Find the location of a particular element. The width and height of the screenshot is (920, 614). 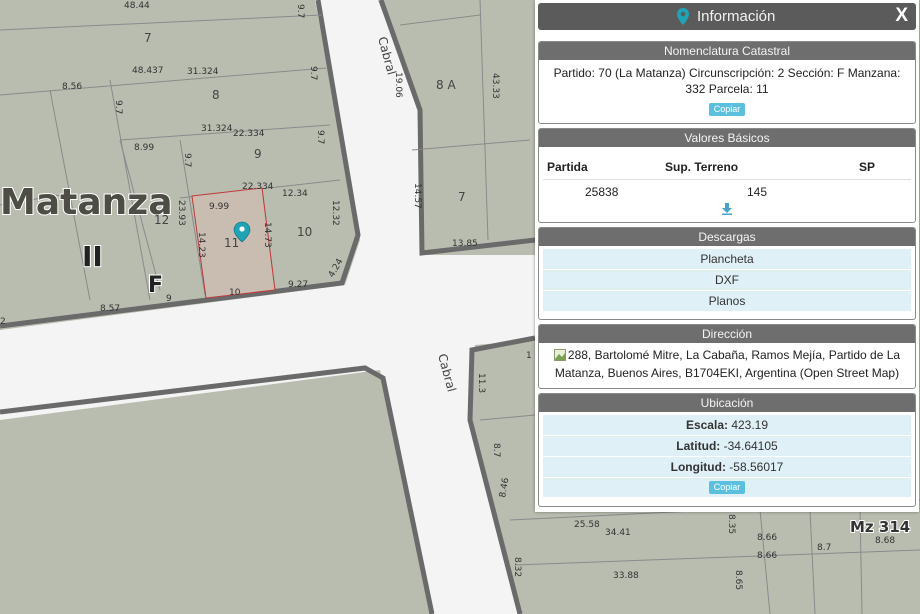

table-divider is located at coordinates (727, 179).